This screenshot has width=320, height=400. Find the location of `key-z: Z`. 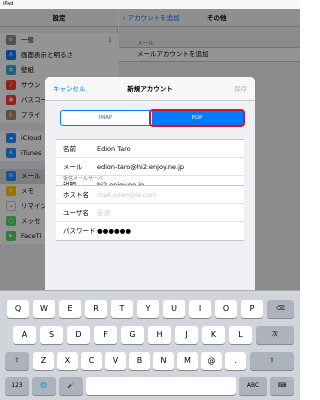

key-z: Z is located at coordinates (43, 361).